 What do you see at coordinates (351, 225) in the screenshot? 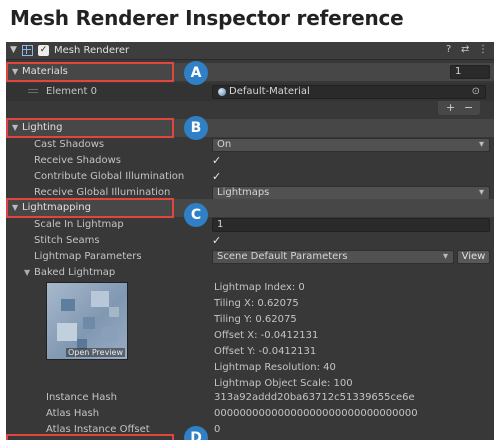
I see `scale-in-lightmap-field: 1` at bounding box center [351, 225].